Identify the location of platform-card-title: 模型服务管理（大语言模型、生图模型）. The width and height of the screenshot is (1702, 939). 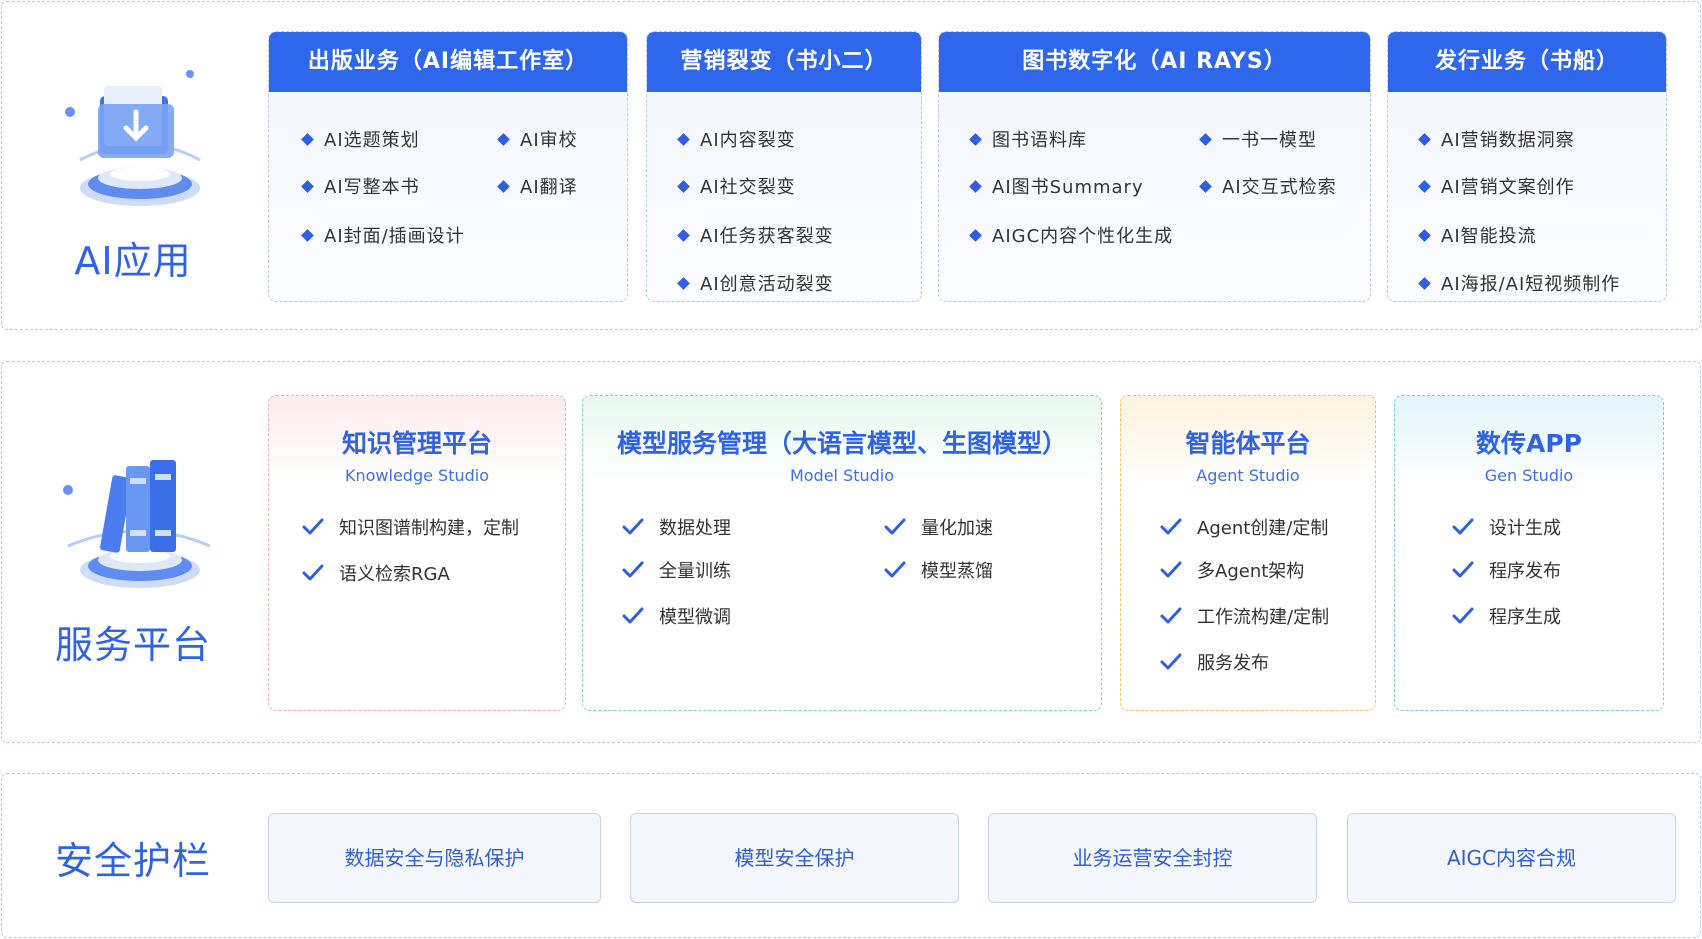
(841, 443).